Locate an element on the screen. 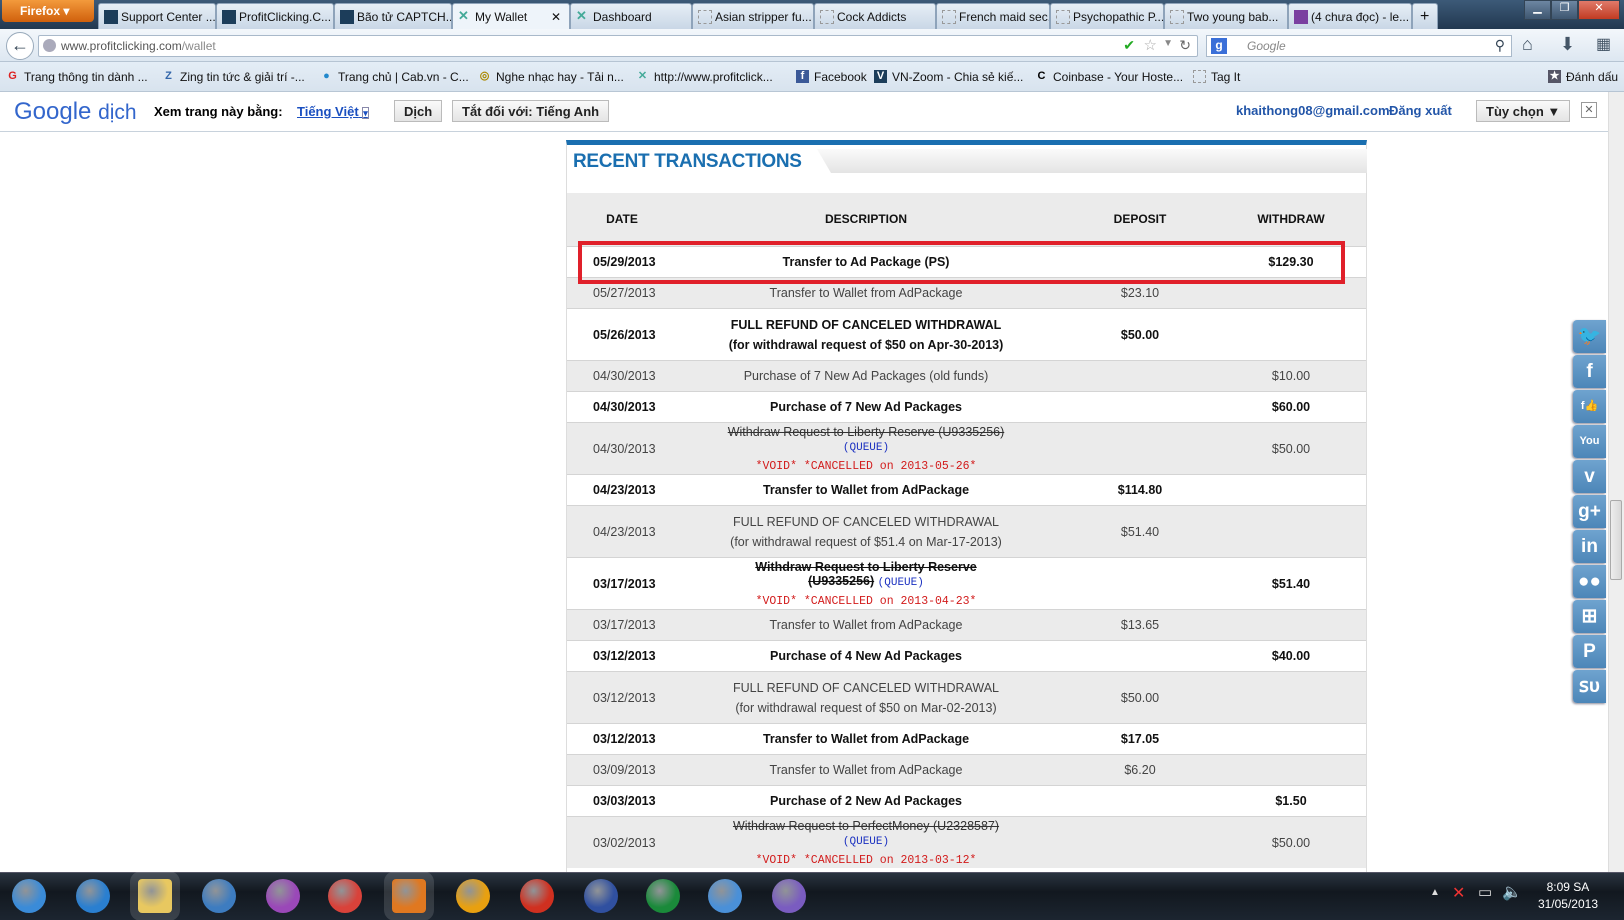 This screenshot has height=920, width=1624. google-engine-icon: g is located at coordinates (1219, 46).